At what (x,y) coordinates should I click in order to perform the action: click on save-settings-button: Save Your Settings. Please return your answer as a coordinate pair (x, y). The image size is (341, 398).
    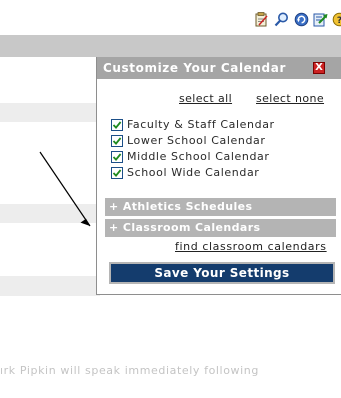
    Looking at the image, I should click on (222, 273).